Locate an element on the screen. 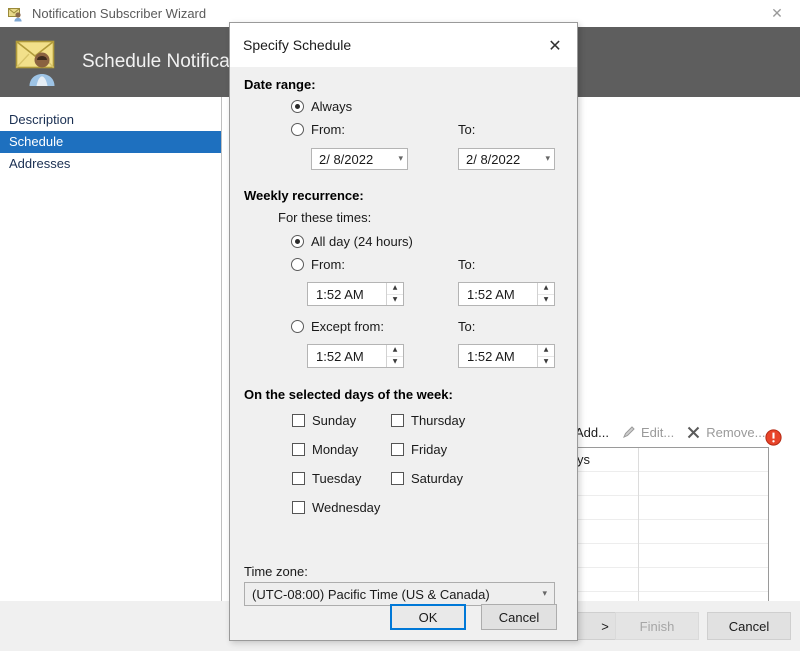  window-title: Notification Subscriber Wizard is located at coordinates (119, 13).